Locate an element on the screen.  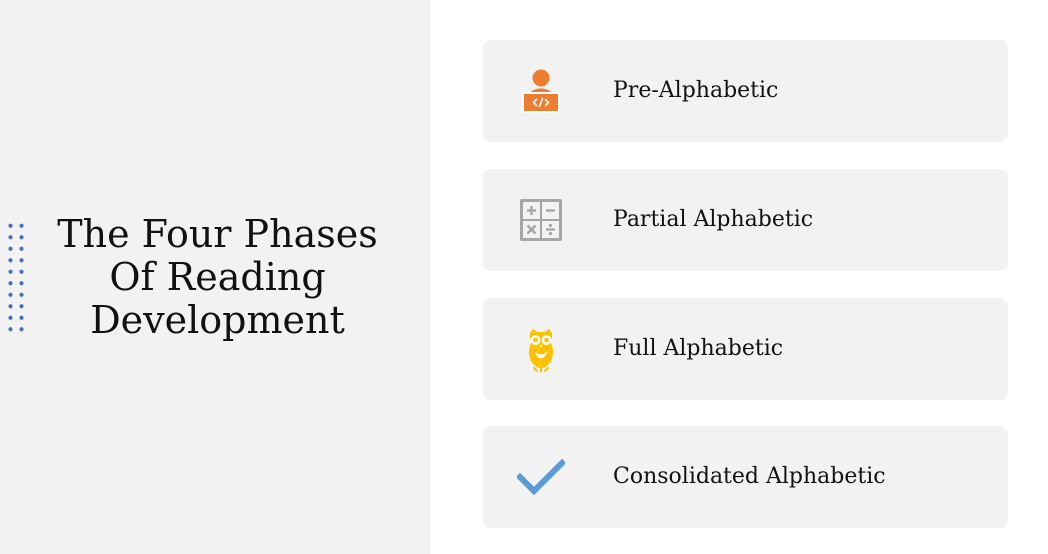
calculator-icon is located at coordinates (541, 220).